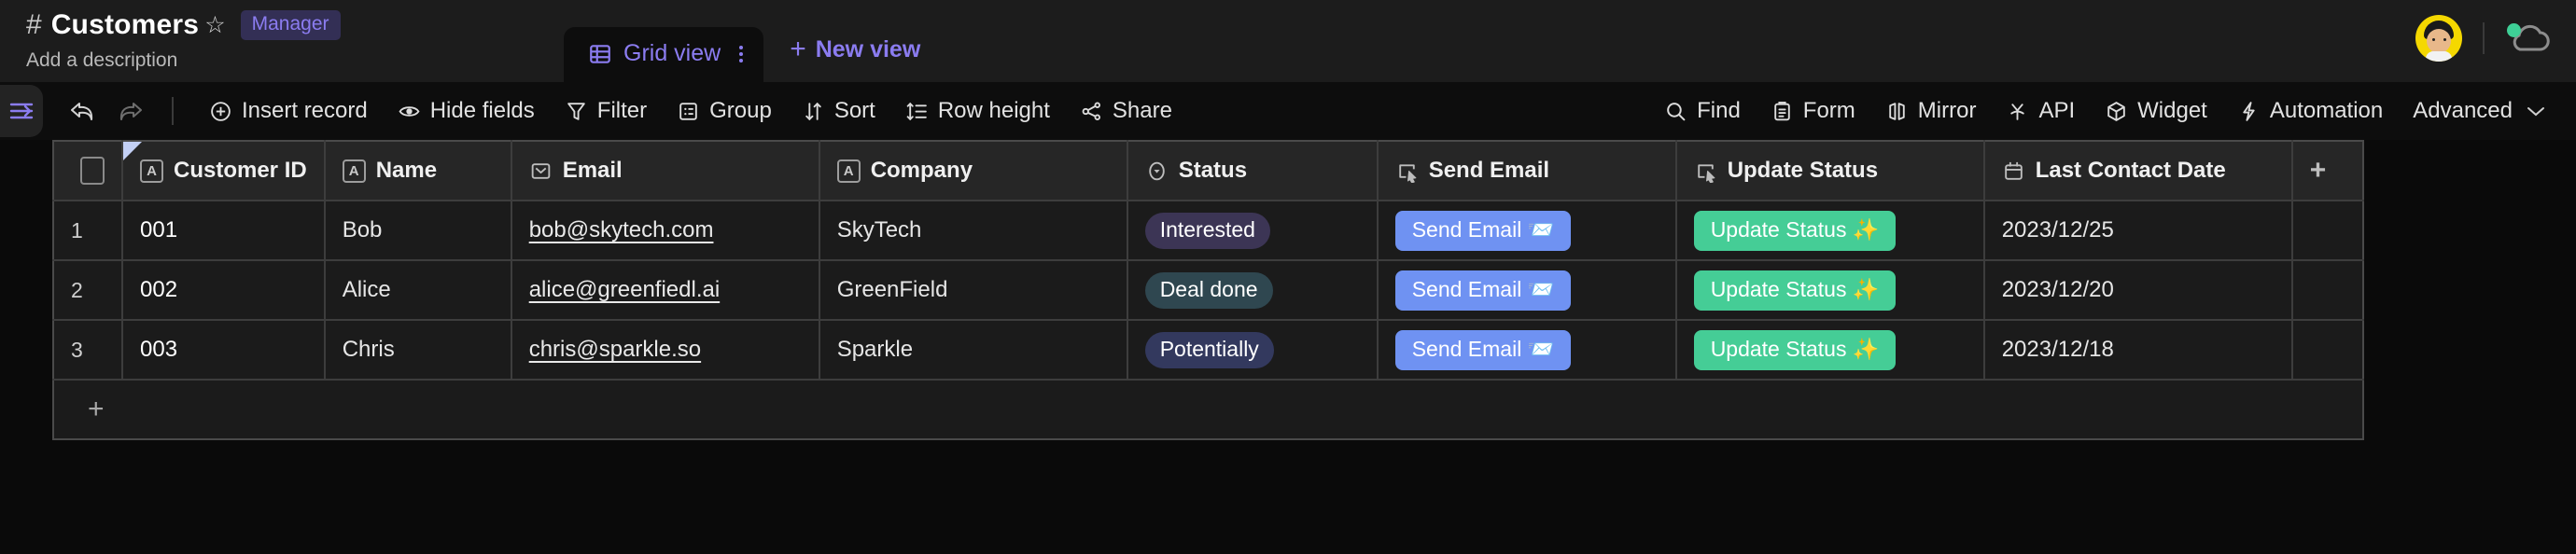 Image resolution: width=2576 pixels, height=554 pixels. Describe the element at coordinates (224, 350) in the screenshot. I see `cell-customer-id: 003` at that location.